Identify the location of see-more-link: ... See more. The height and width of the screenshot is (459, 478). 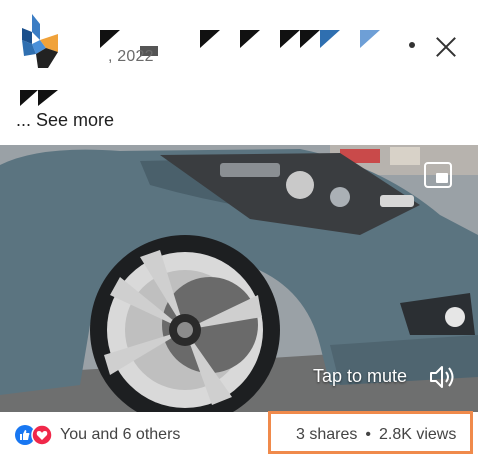
(65, 120).